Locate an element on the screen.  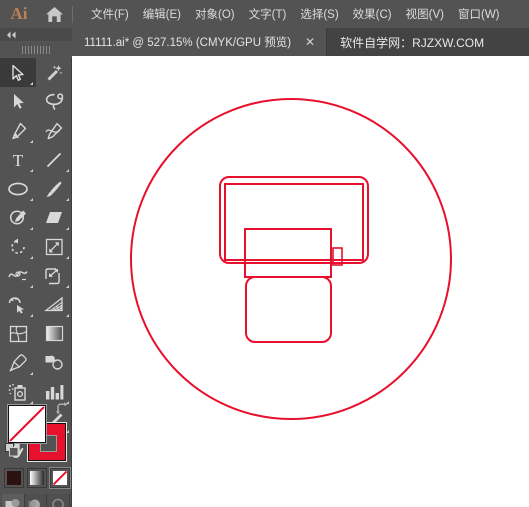
document-tab: 11111.ai* @ 527.15% (CMYK/GPU 预览) ✕ is located at coordinates (200, 42).